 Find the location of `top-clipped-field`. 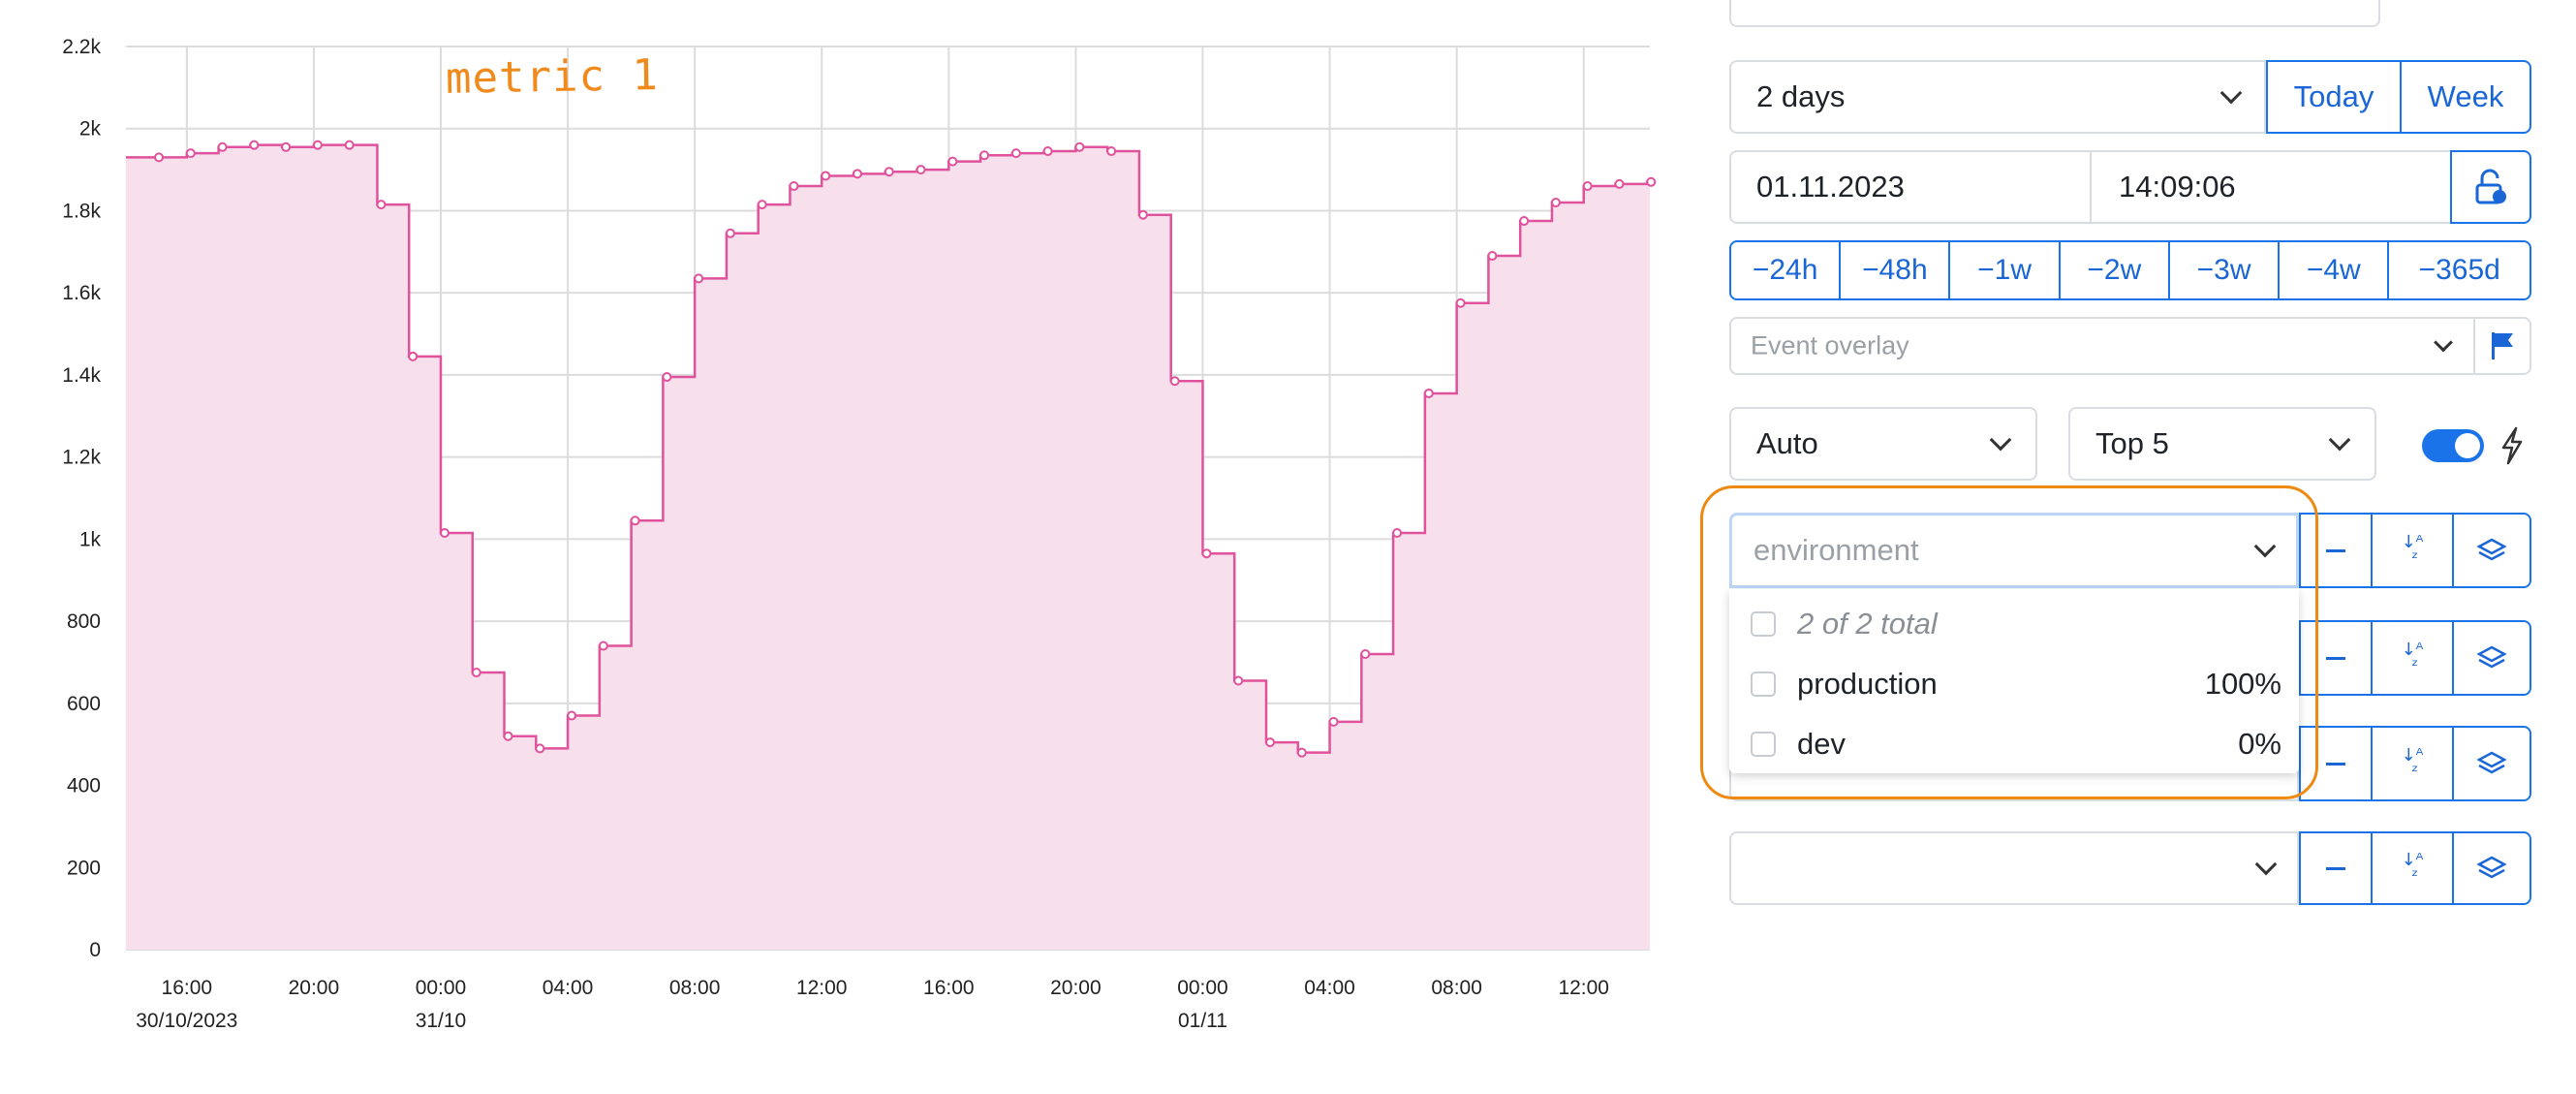

top-clipped-field is located at coordinates (2054, 13).